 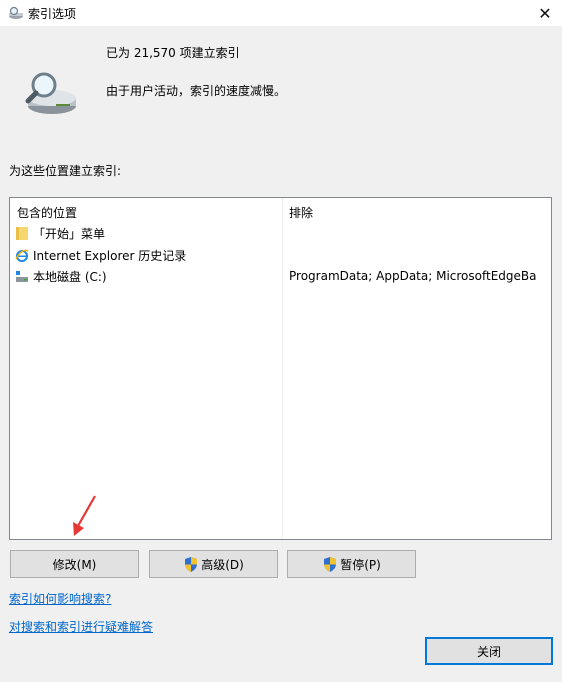 What do you see at coordinates (196, 91) in the screenshot?
I see `indexing-activity-text: 由于用户活动，索引的速度减慢。` at bounding box center [196, 91].